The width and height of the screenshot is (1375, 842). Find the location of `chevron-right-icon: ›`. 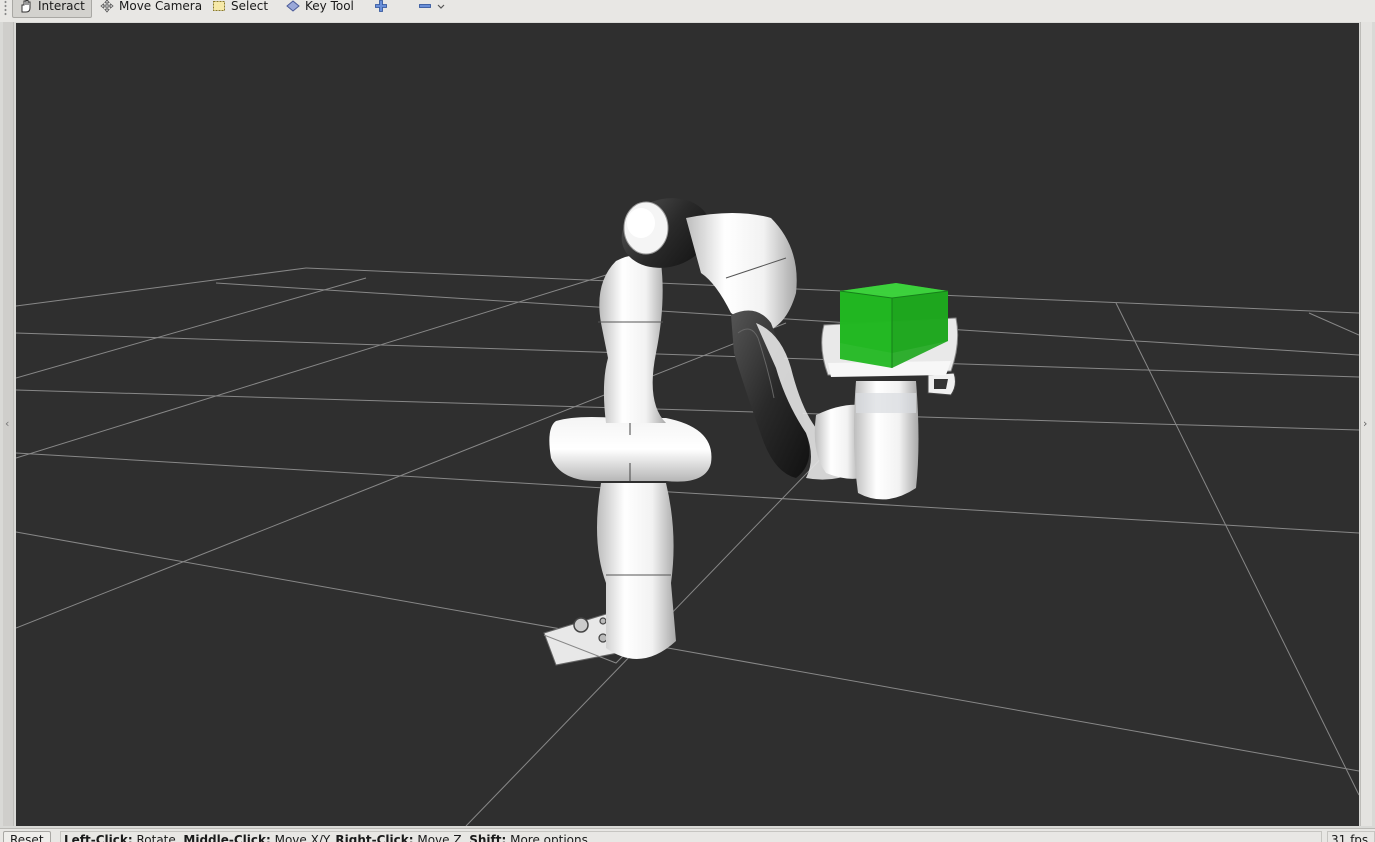

chevron-right-icon: › is located at coordinates (1365, 423).